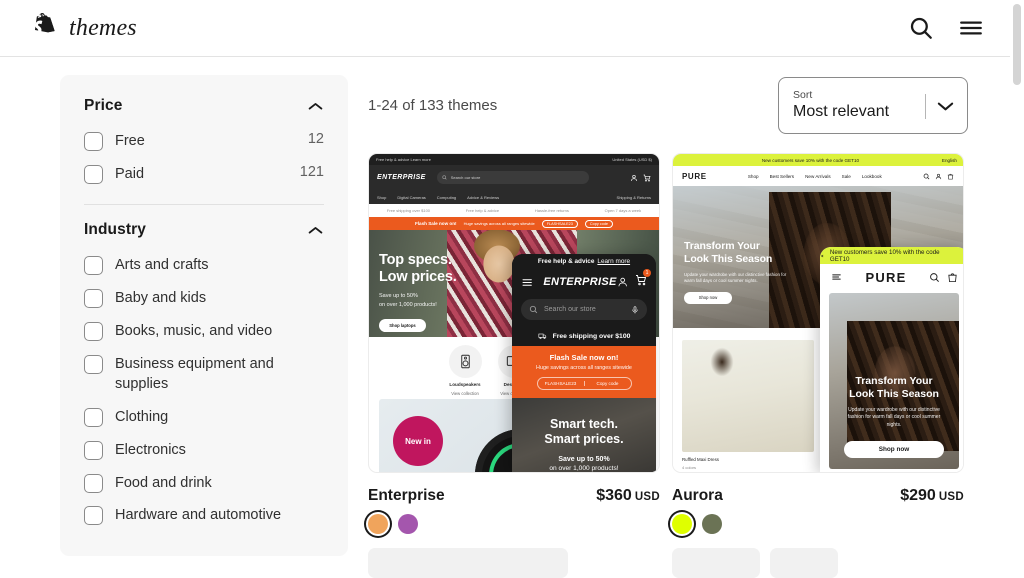  I want to click on filter-option-electronics: Electronics, so click(204, 450).